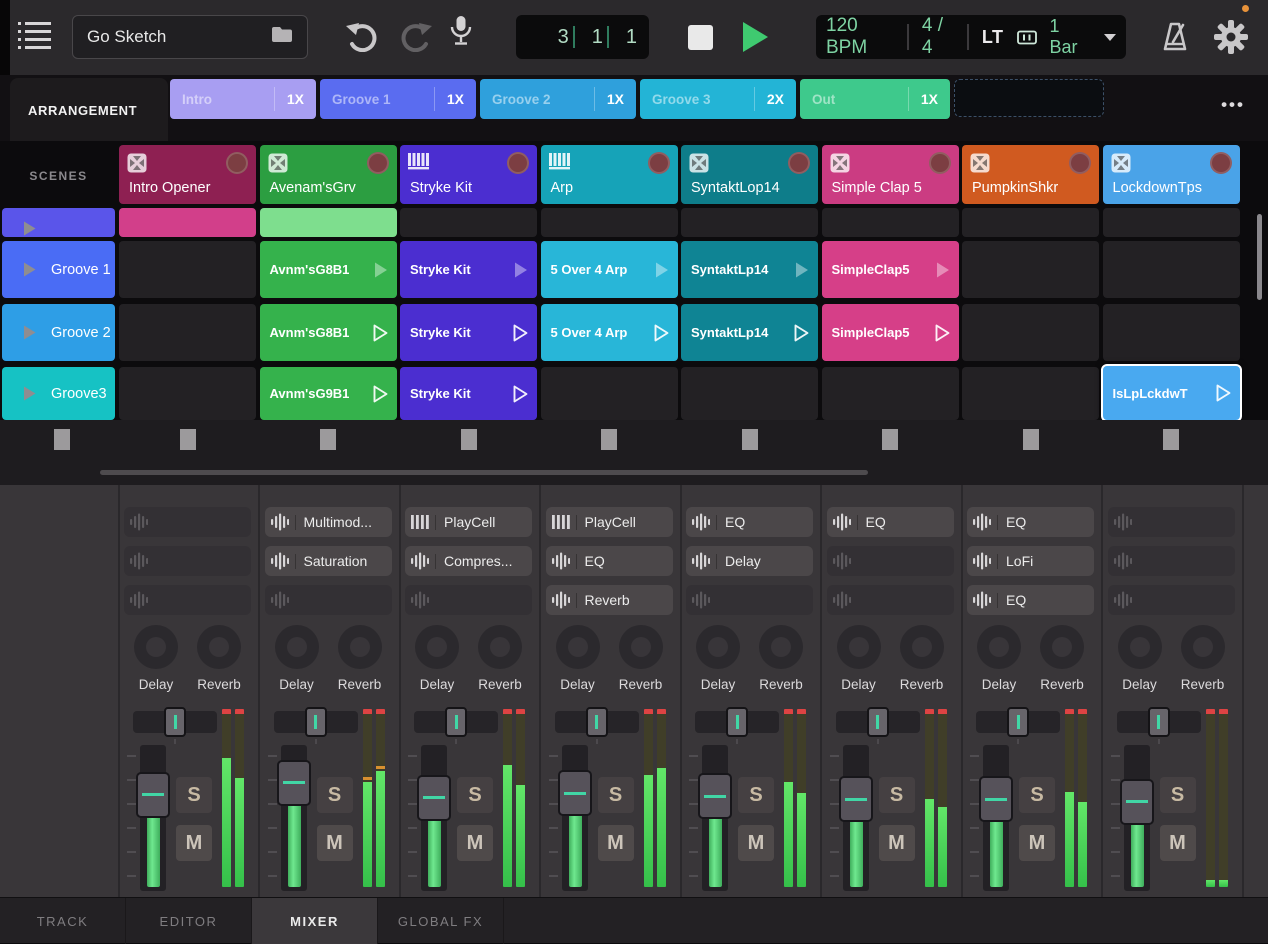 The image size is (1268, 944). What do you see at coordinates (1171, 174) in the screenshot?
I see `track-header: LockdownTps` at bounding box center [1171, 174].